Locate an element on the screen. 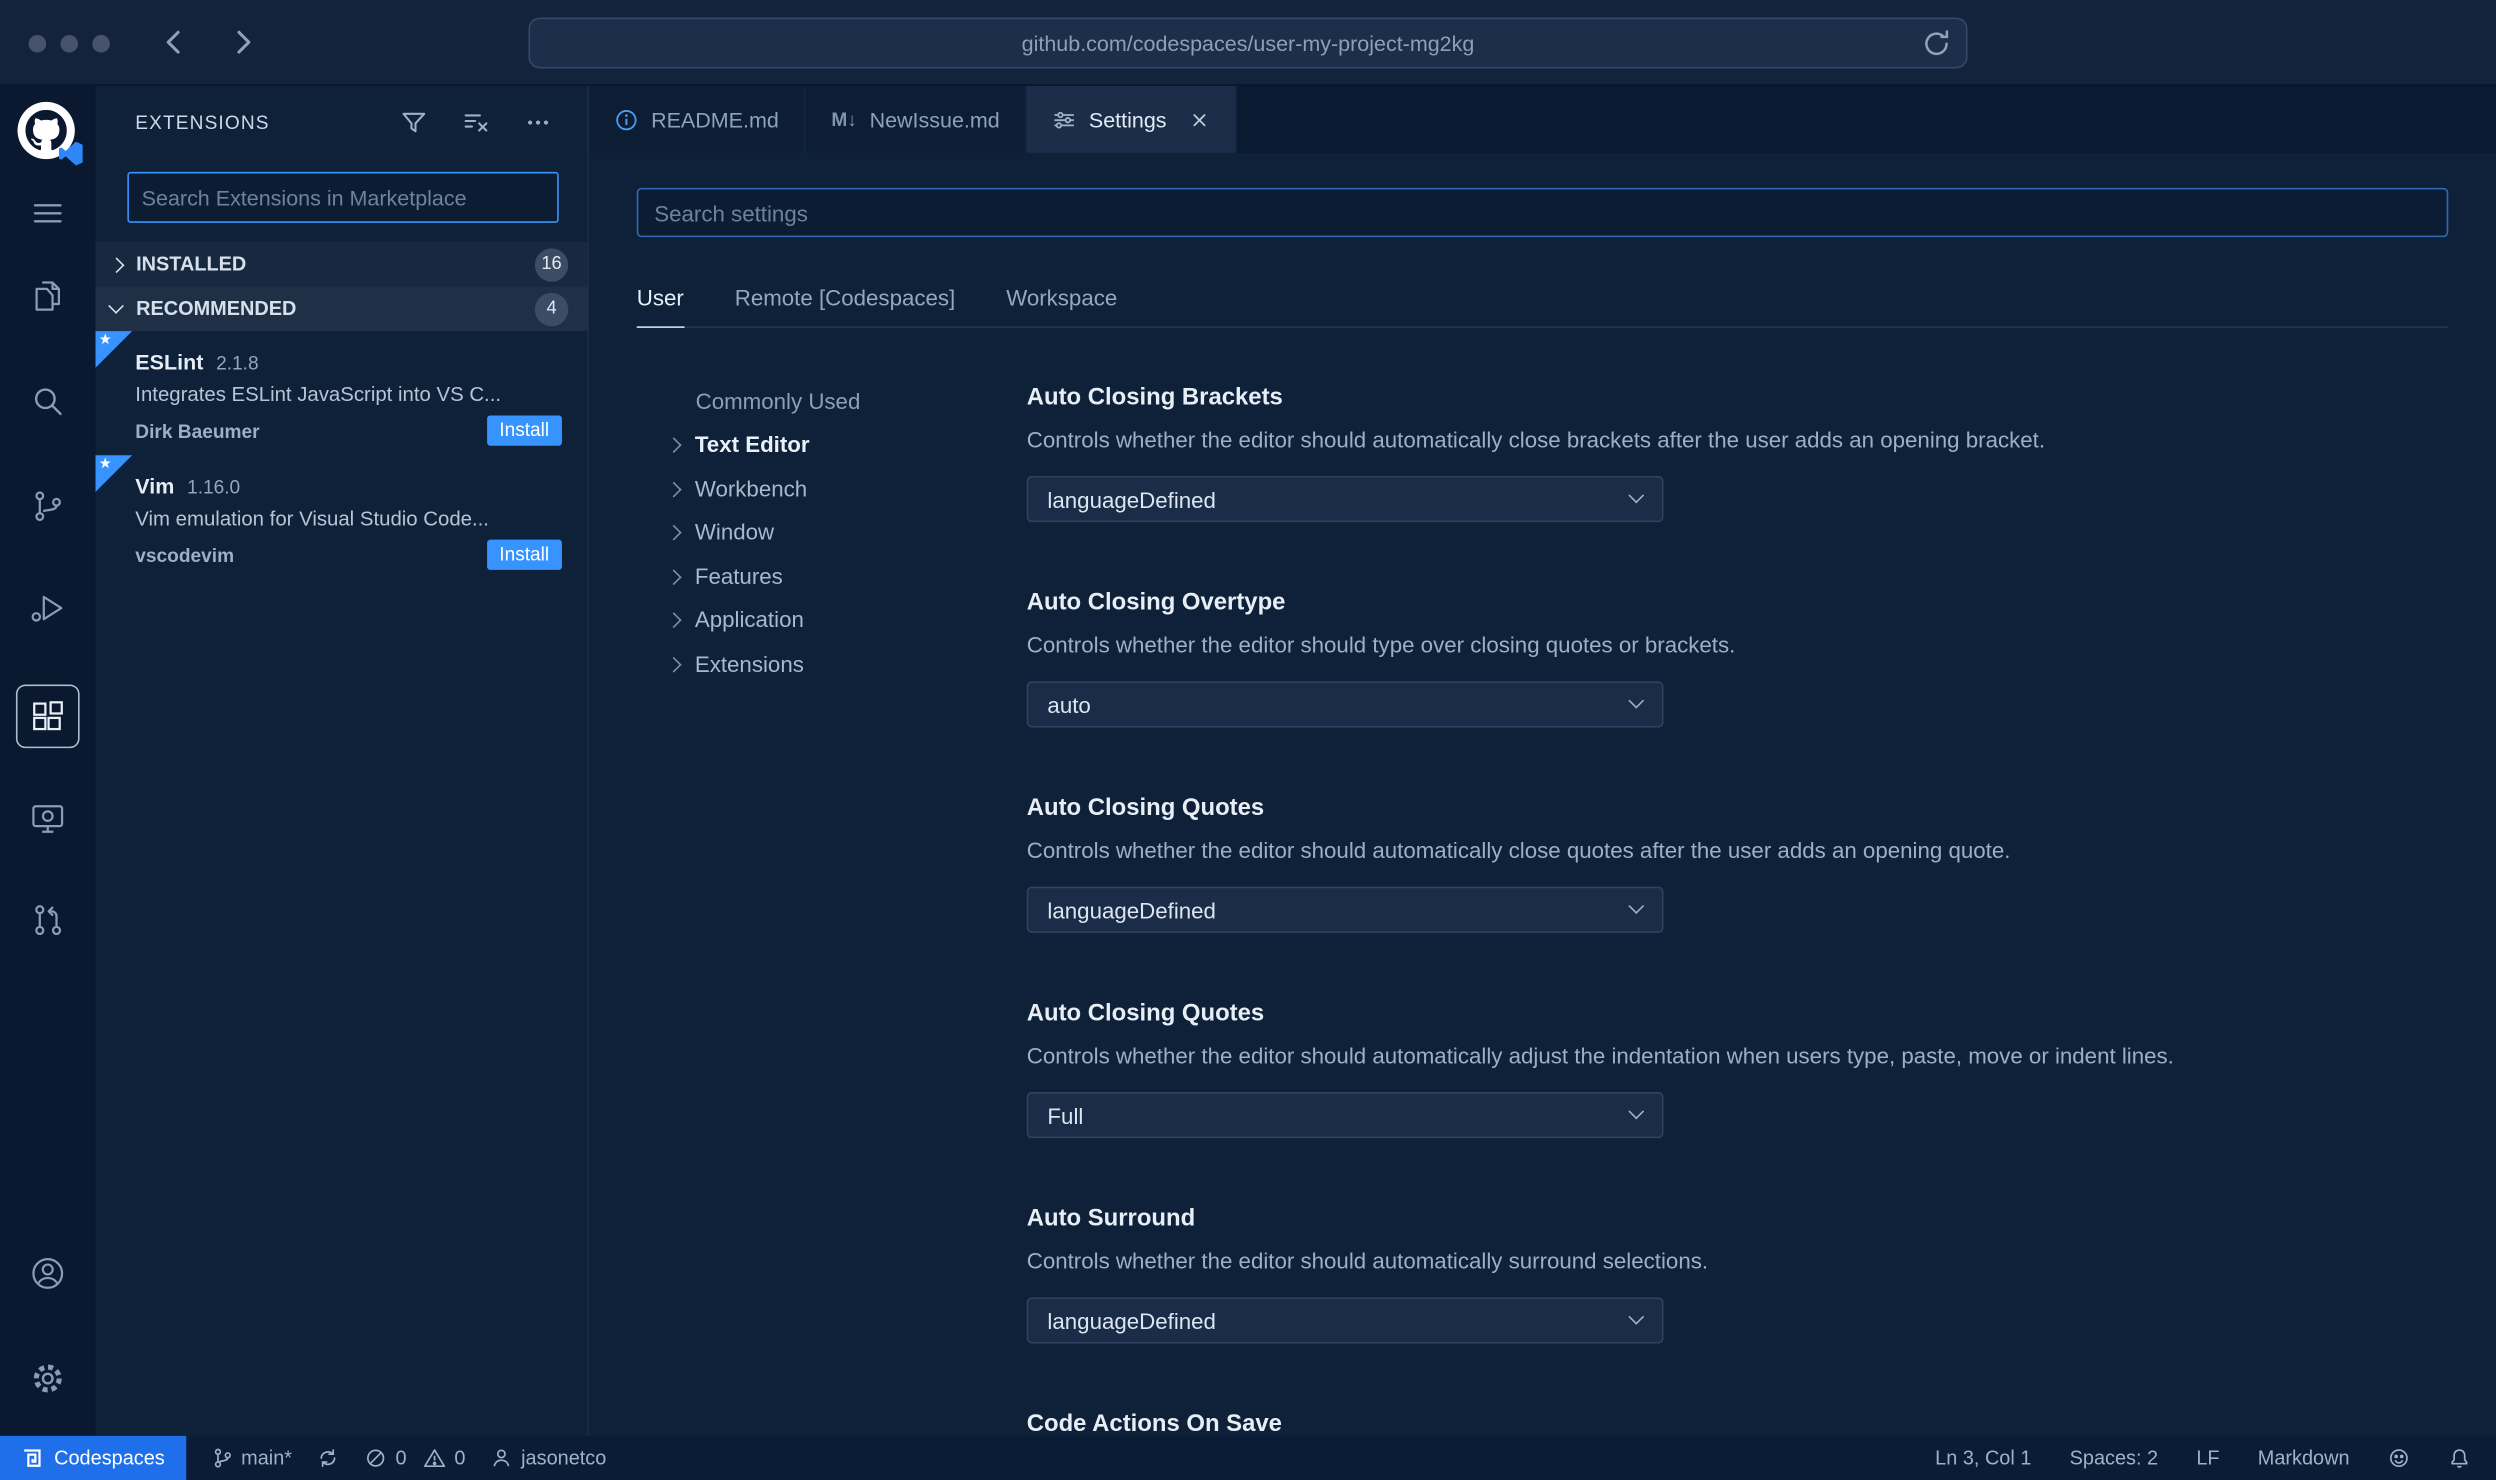 This screenshot has height=1480, width=2496. tab-readme: README.md is located at coordinates (697, 119).